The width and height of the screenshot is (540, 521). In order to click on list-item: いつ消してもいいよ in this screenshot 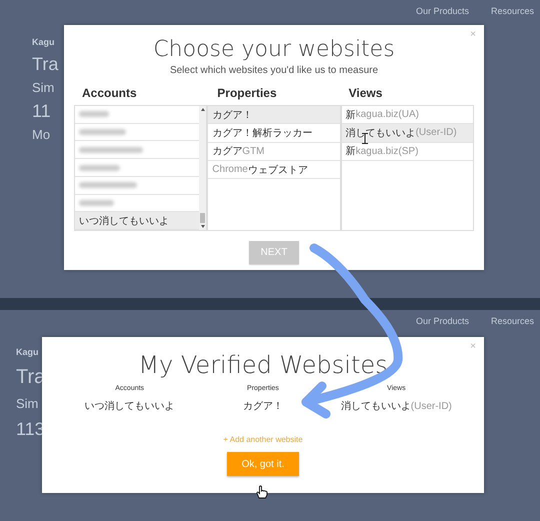, I will do `click(137, 221)`.